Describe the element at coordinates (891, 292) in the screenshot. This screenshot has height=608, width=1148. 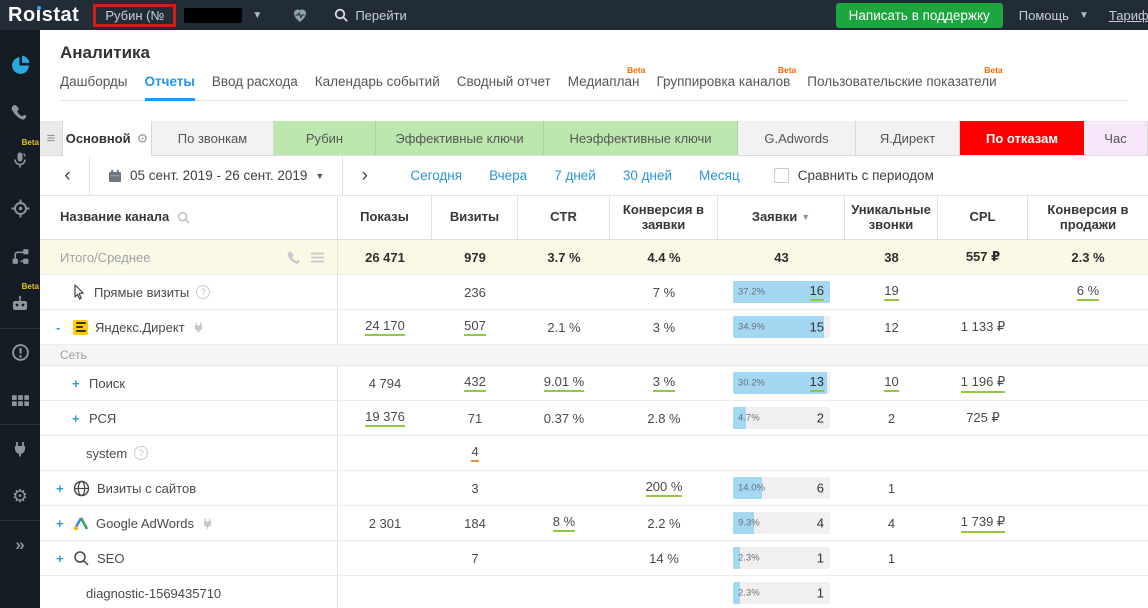
I see `metric-value: 19` at that location.